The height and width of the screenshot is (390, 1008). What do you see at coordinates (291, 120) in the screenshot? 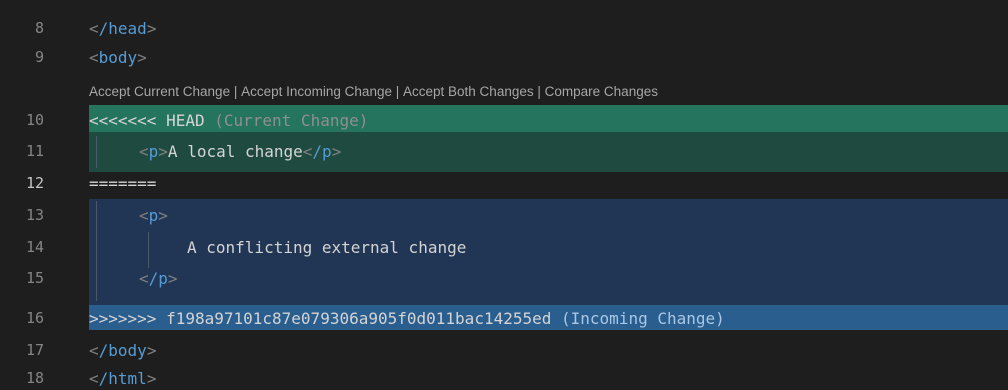
I see `current-change-label: (Current Change)` at bounding box center [291, 120].